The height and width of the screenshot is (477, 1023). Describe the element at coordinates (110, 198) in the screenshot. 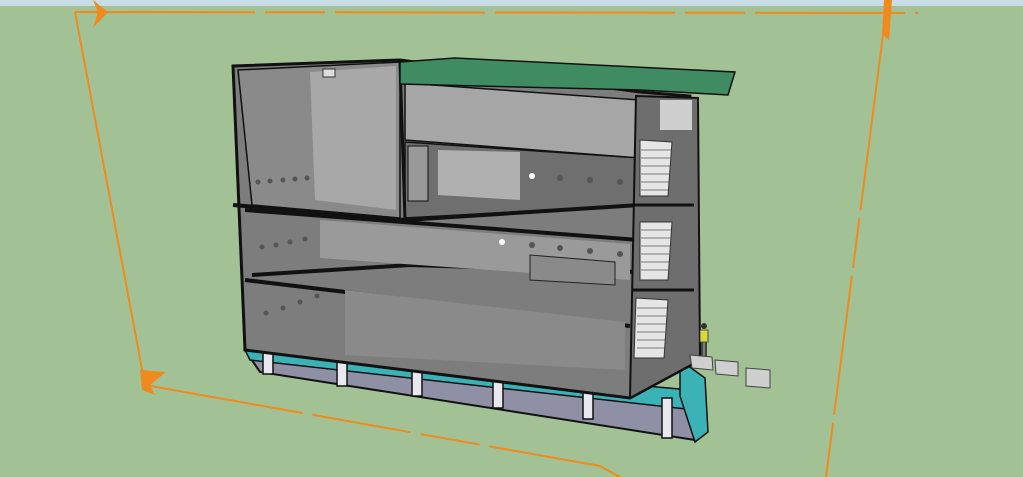

I see `section-plane-left-edge` at that location.